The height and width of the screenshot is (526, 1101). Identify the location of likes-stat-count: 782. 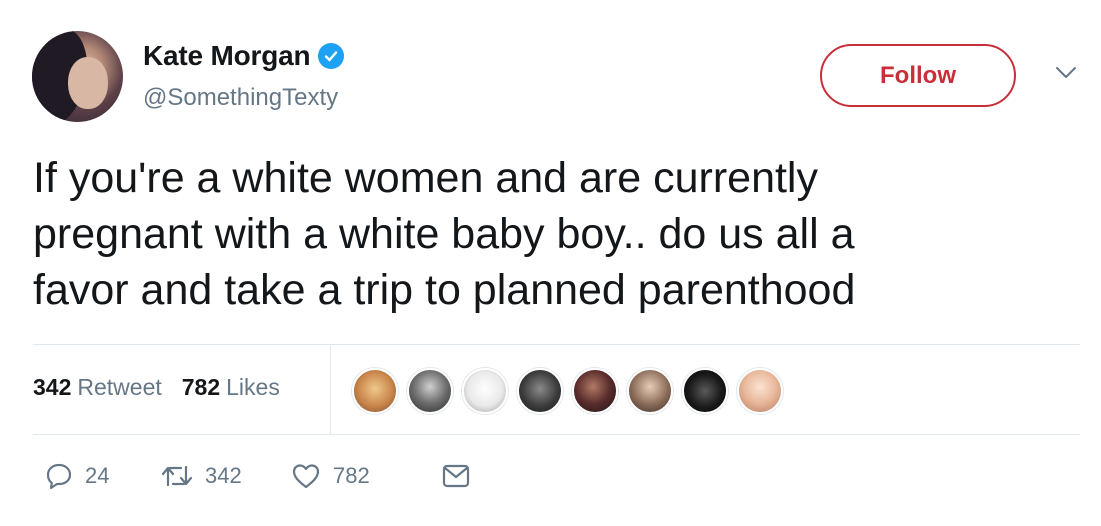
(201, 387).